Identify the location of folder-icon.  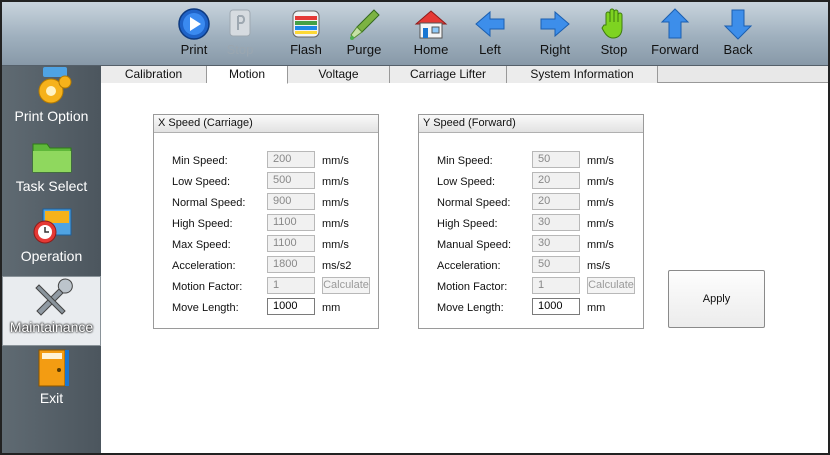
(51, 158).